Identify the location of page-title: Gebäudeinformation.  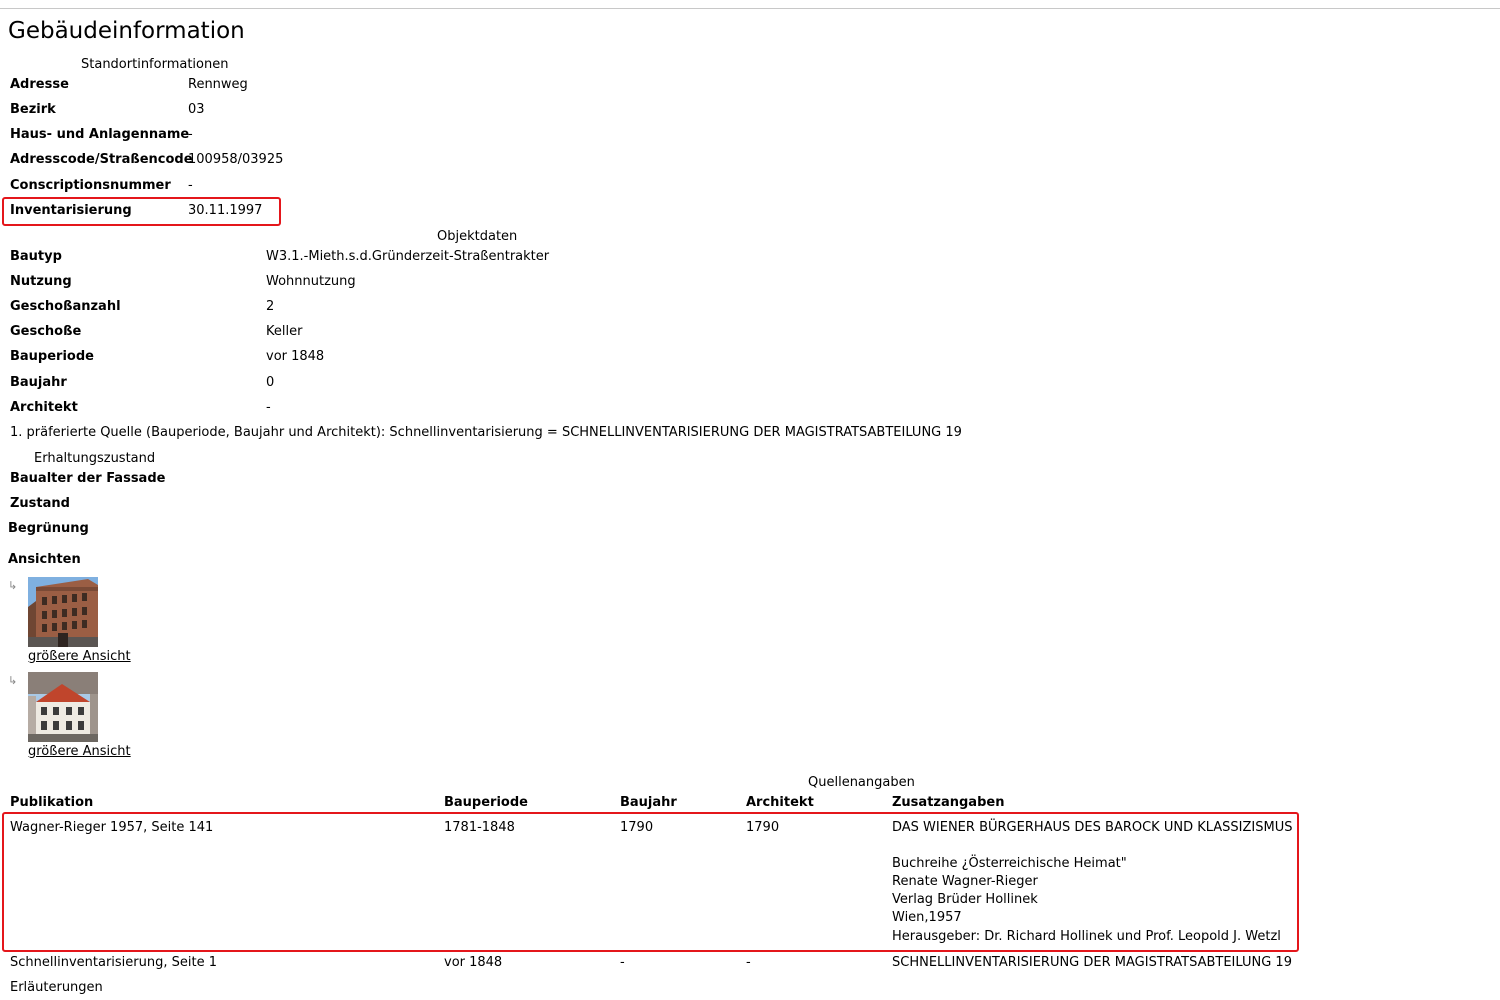
(126, 31).